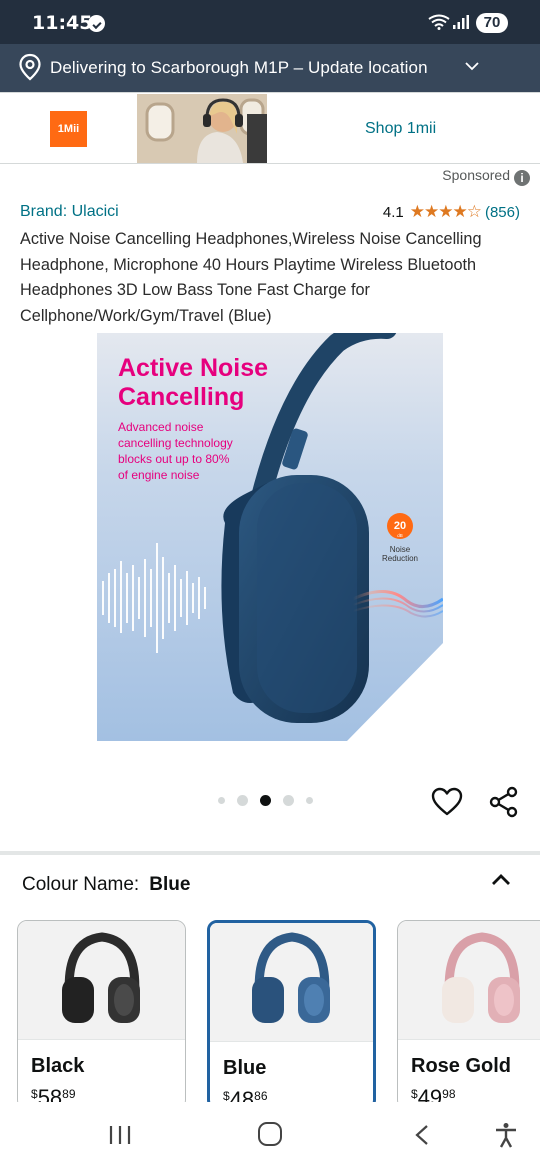 This screenshot has width=540, height=1170. I want to click on brand-logo: 1Mii, so click(68, 129).